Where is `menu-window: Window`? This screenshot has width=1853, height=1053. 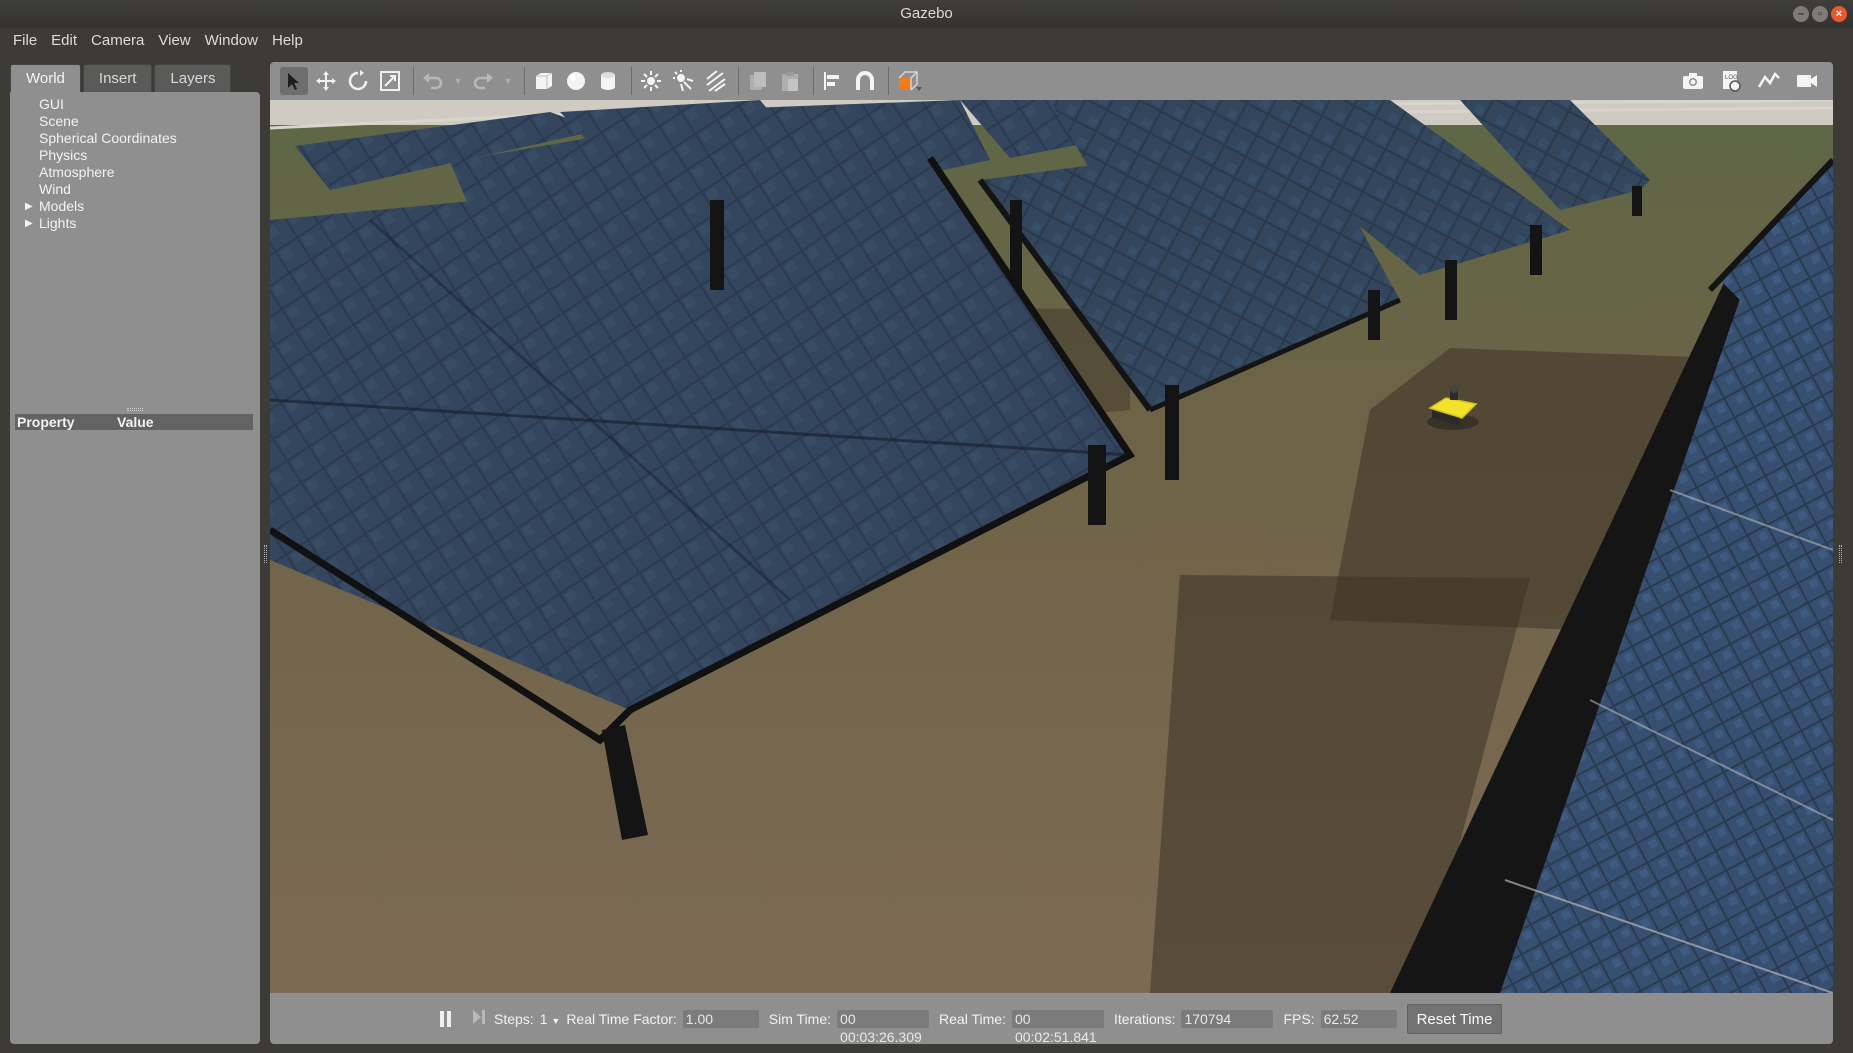 menu-window: Window is located at coordinates (231, 41).